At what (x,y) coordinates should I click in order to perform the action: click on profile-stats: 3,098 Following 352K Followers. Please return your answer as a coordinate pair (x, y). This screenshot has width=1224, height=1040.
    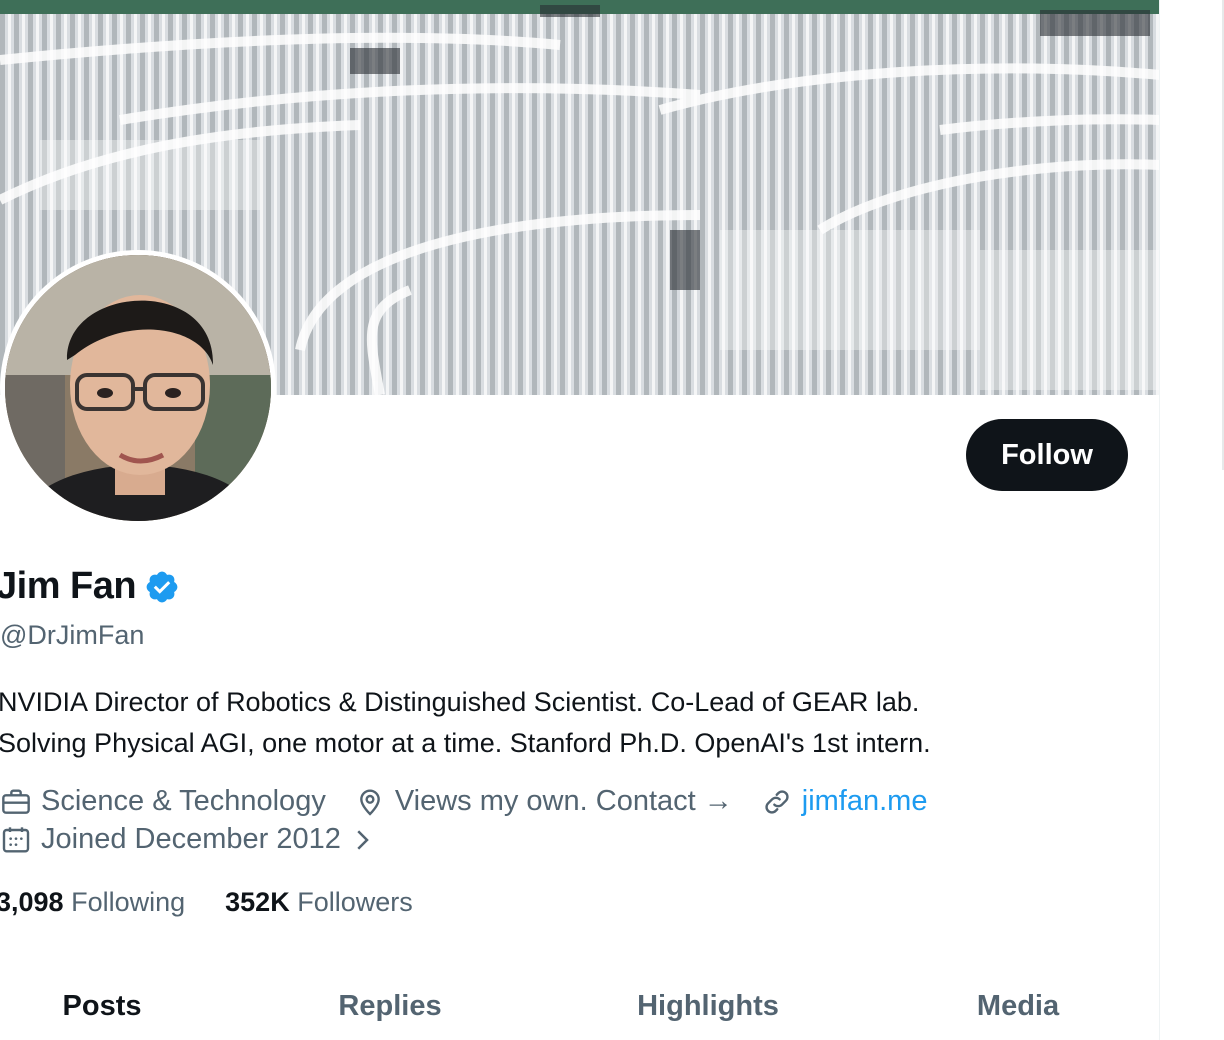
    Looking at the image, I should click on (226, 902).